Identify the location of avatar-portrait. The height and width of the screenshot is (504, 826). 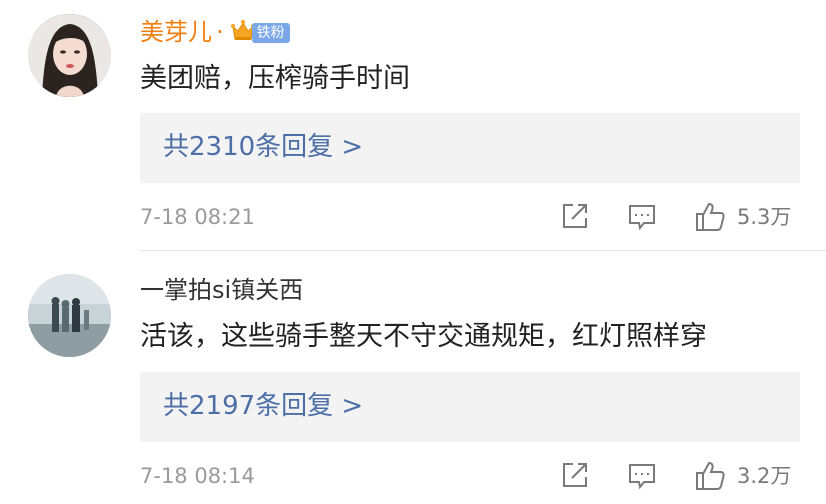
(69, 55).